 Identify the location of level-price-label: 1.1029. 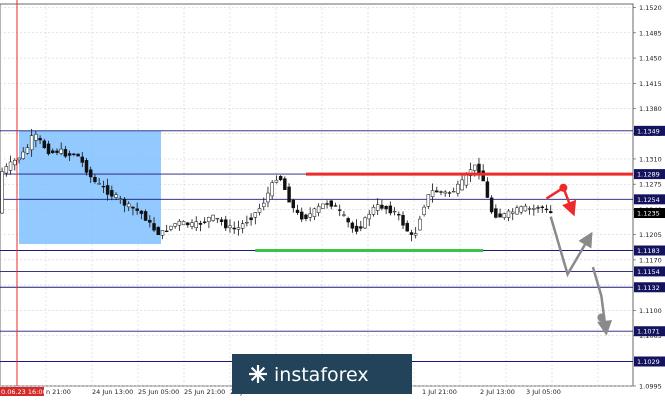
(648, 362).